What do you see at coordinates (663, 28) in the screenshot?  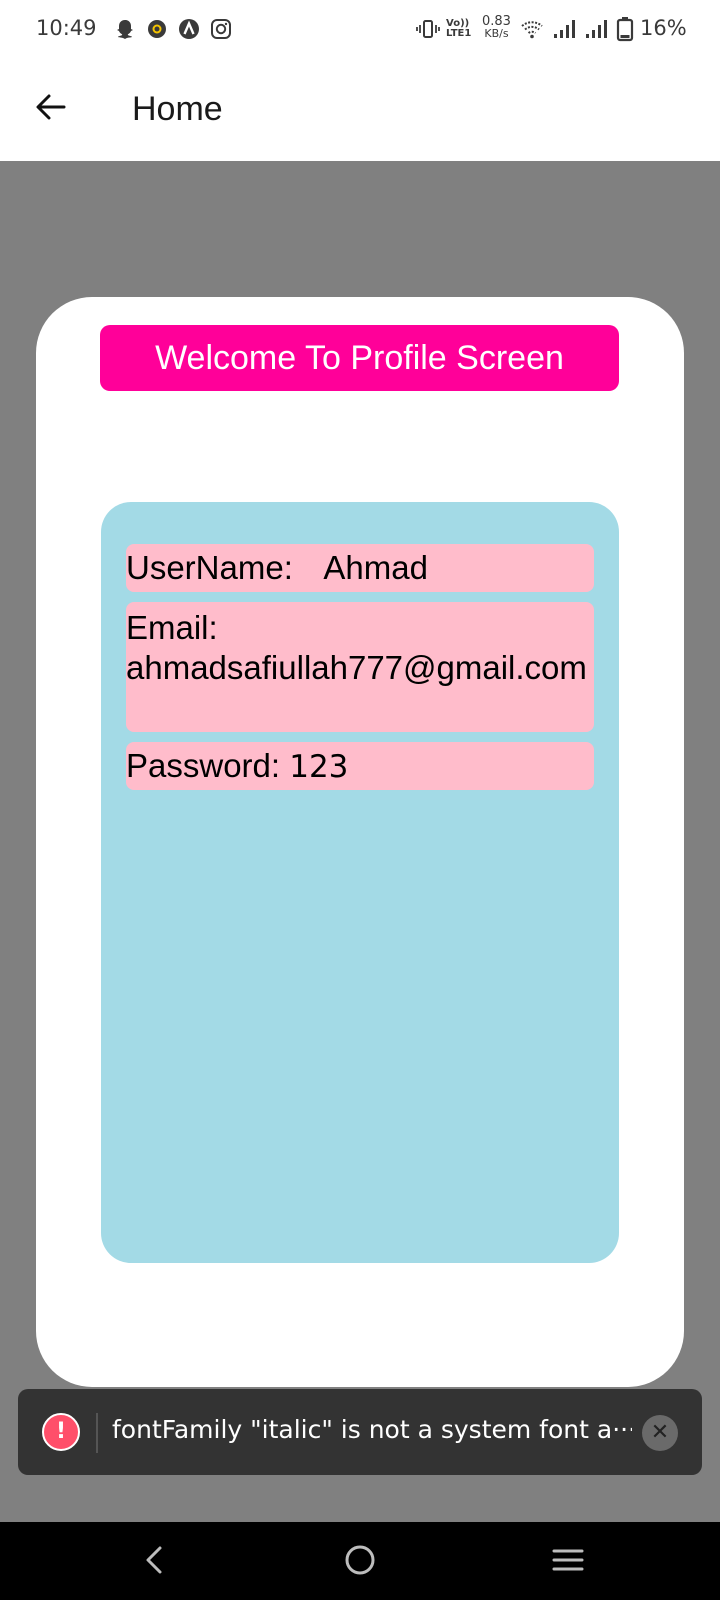 I see `battery-level: 16%` at bounding box center [663, 28].